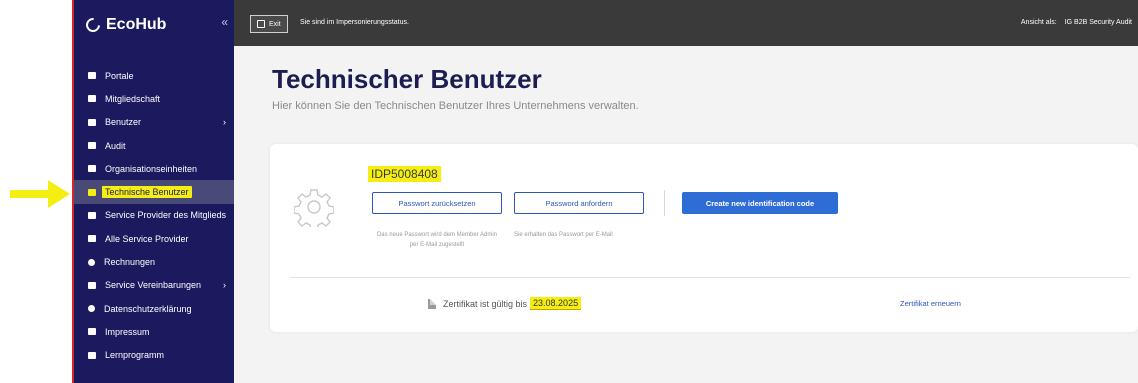  What do you see at coordinates (275, 24) in the screenshot?
I see `exit-label: Exit` at bounding box center [275, 24].